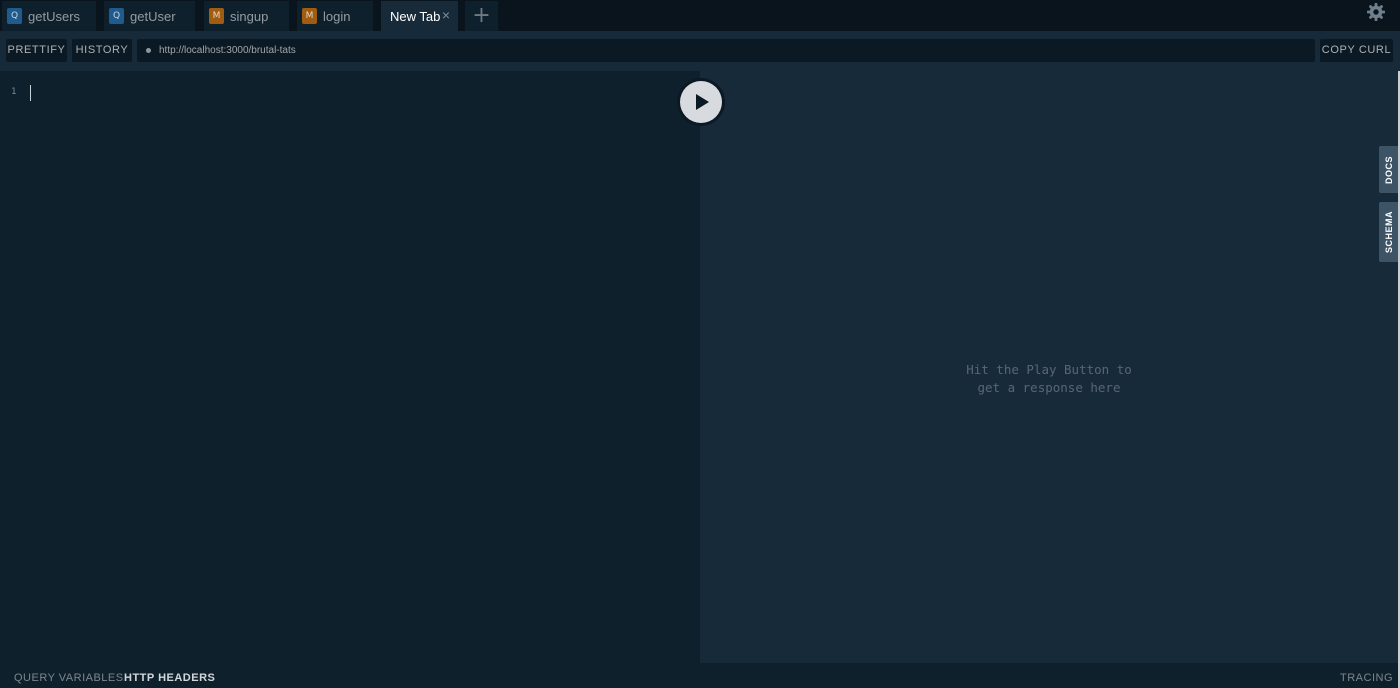 The width and height of the screenshot is (1400, 688). I want to click on tracing-tab: TRACING, so click(1366, 678).